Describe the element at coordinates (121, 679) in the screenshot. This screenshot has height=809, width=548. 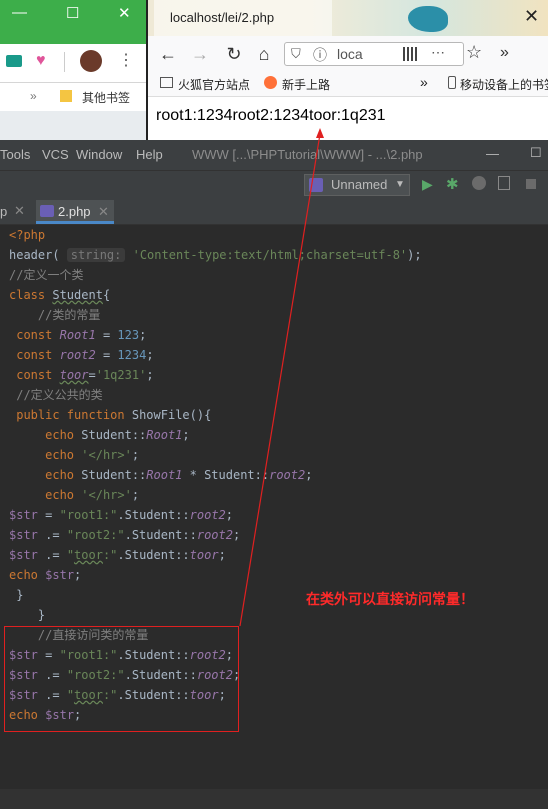
I see `annotation-box` at that location.